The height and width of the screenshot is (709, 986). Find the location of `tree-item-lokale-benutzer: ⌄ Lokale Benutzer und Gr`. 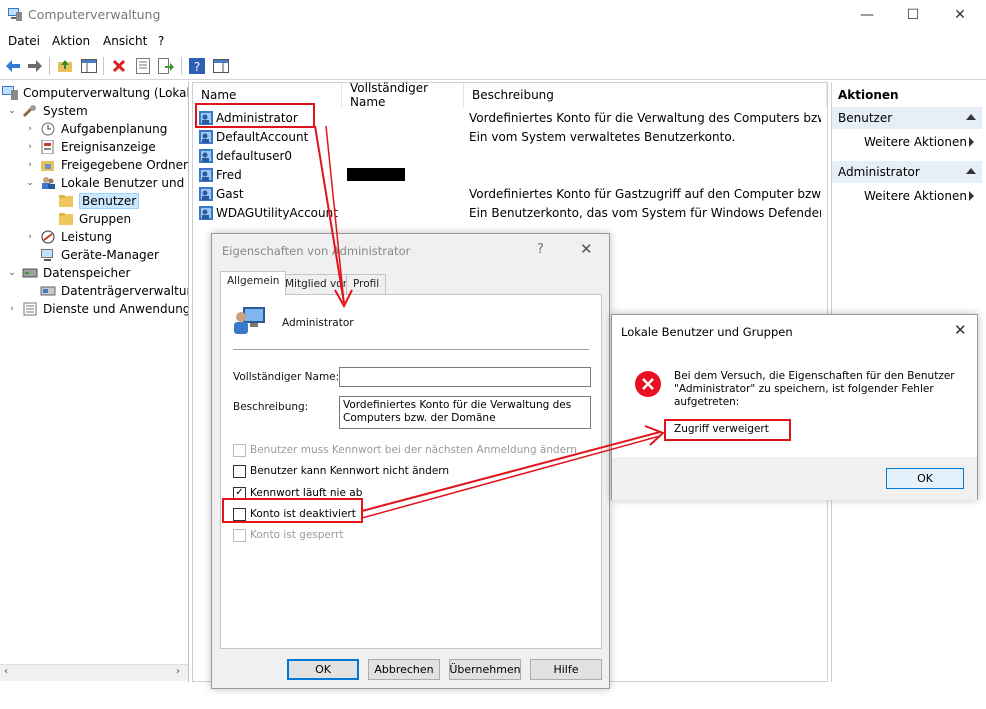

tree-item-lokale-benutzer: ⌄ Lokale Benutzer und Gr is located at coordinates (106, 183).